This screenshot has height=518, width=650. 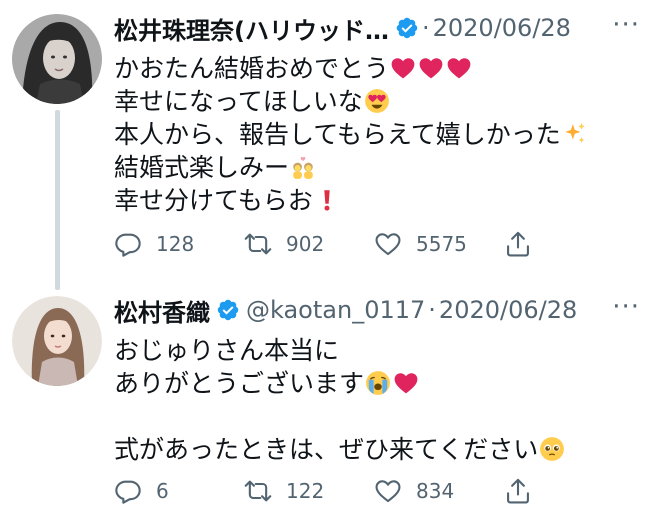 I want to click on tweet-line-text: かおたん結婚おめでとう, so click(x=252, y=68).